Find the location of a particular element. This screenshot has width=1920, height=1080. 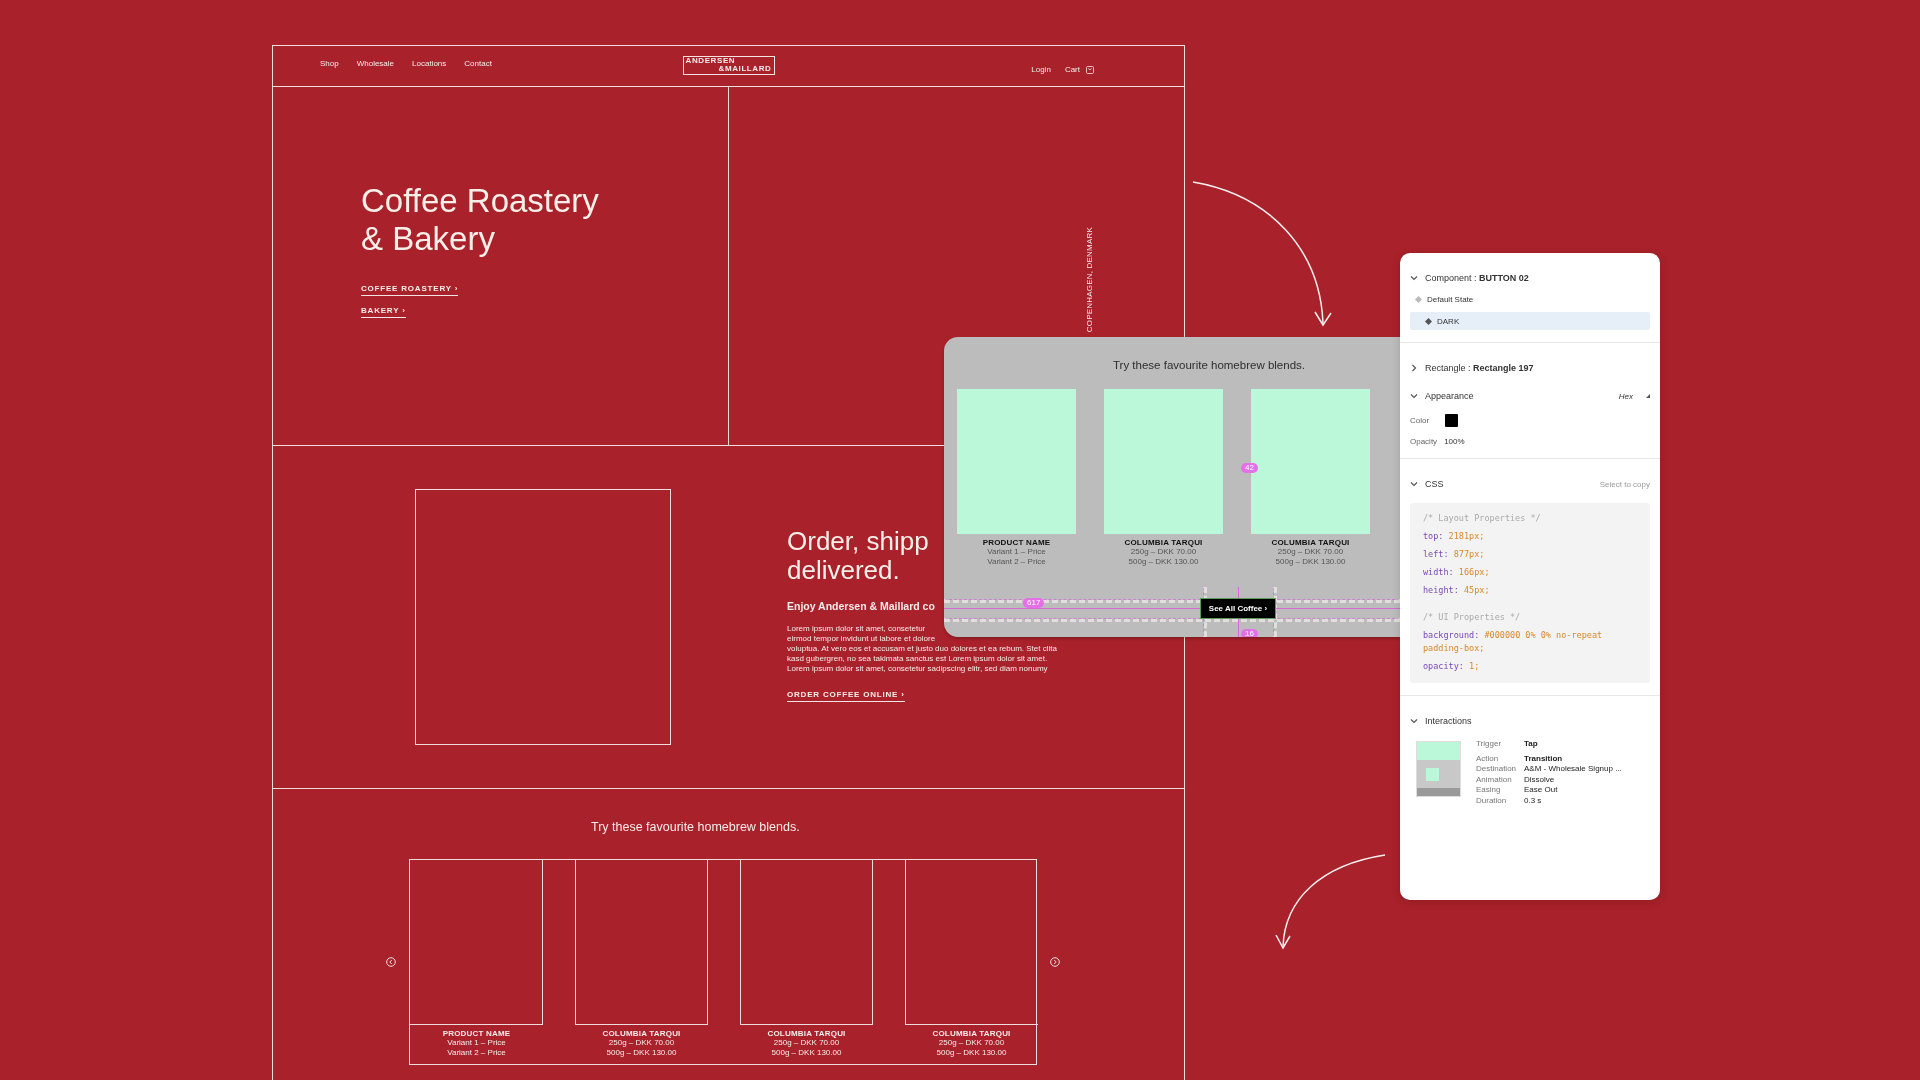

layer-title: Rectangle : Rectangle 197 is located at coordinates (1479, 368).